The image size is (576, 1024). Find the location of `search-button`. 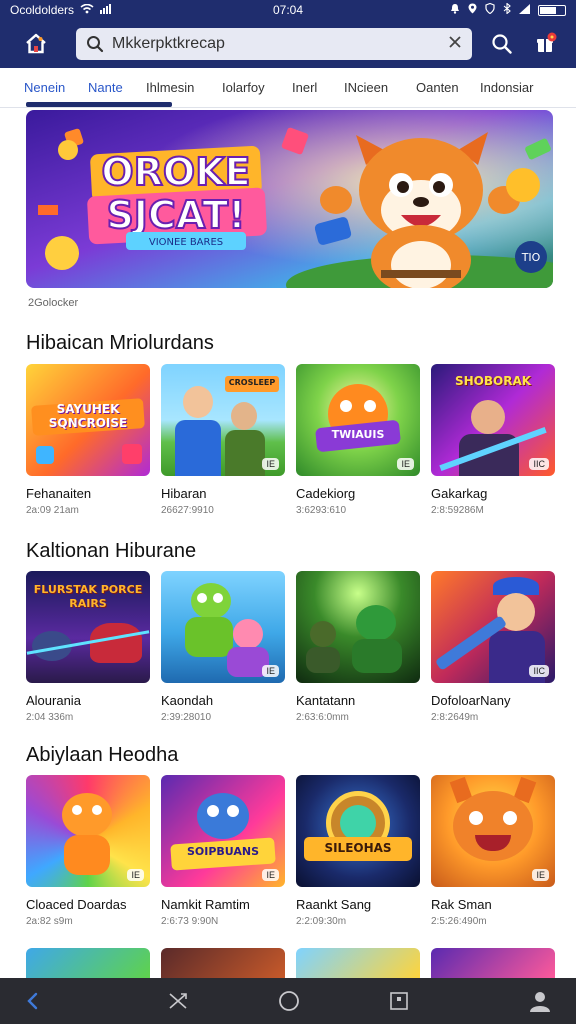

search-button is located at coordinates (502, 44).